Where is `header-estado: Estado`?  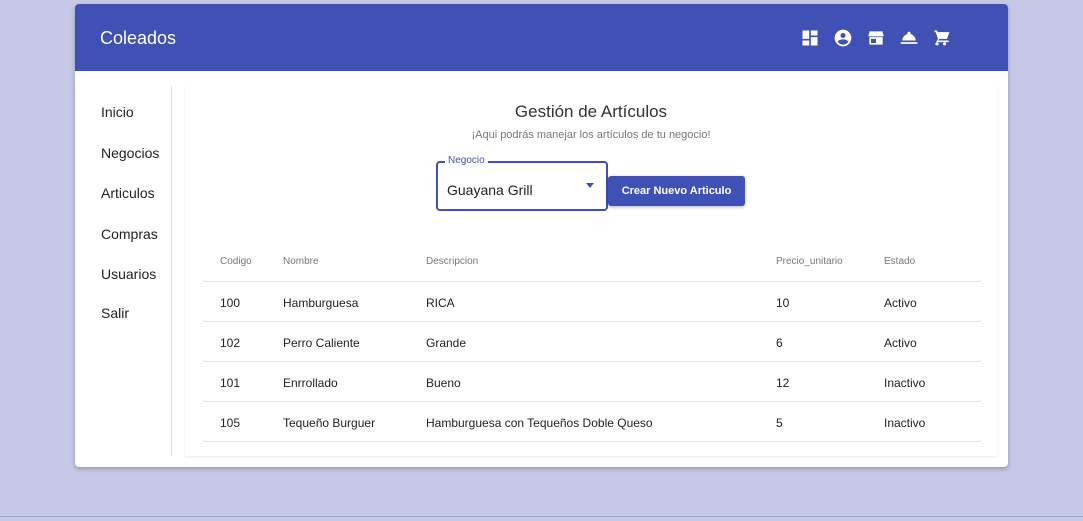 header-estado: Estado is located at coordinates (899, 261).